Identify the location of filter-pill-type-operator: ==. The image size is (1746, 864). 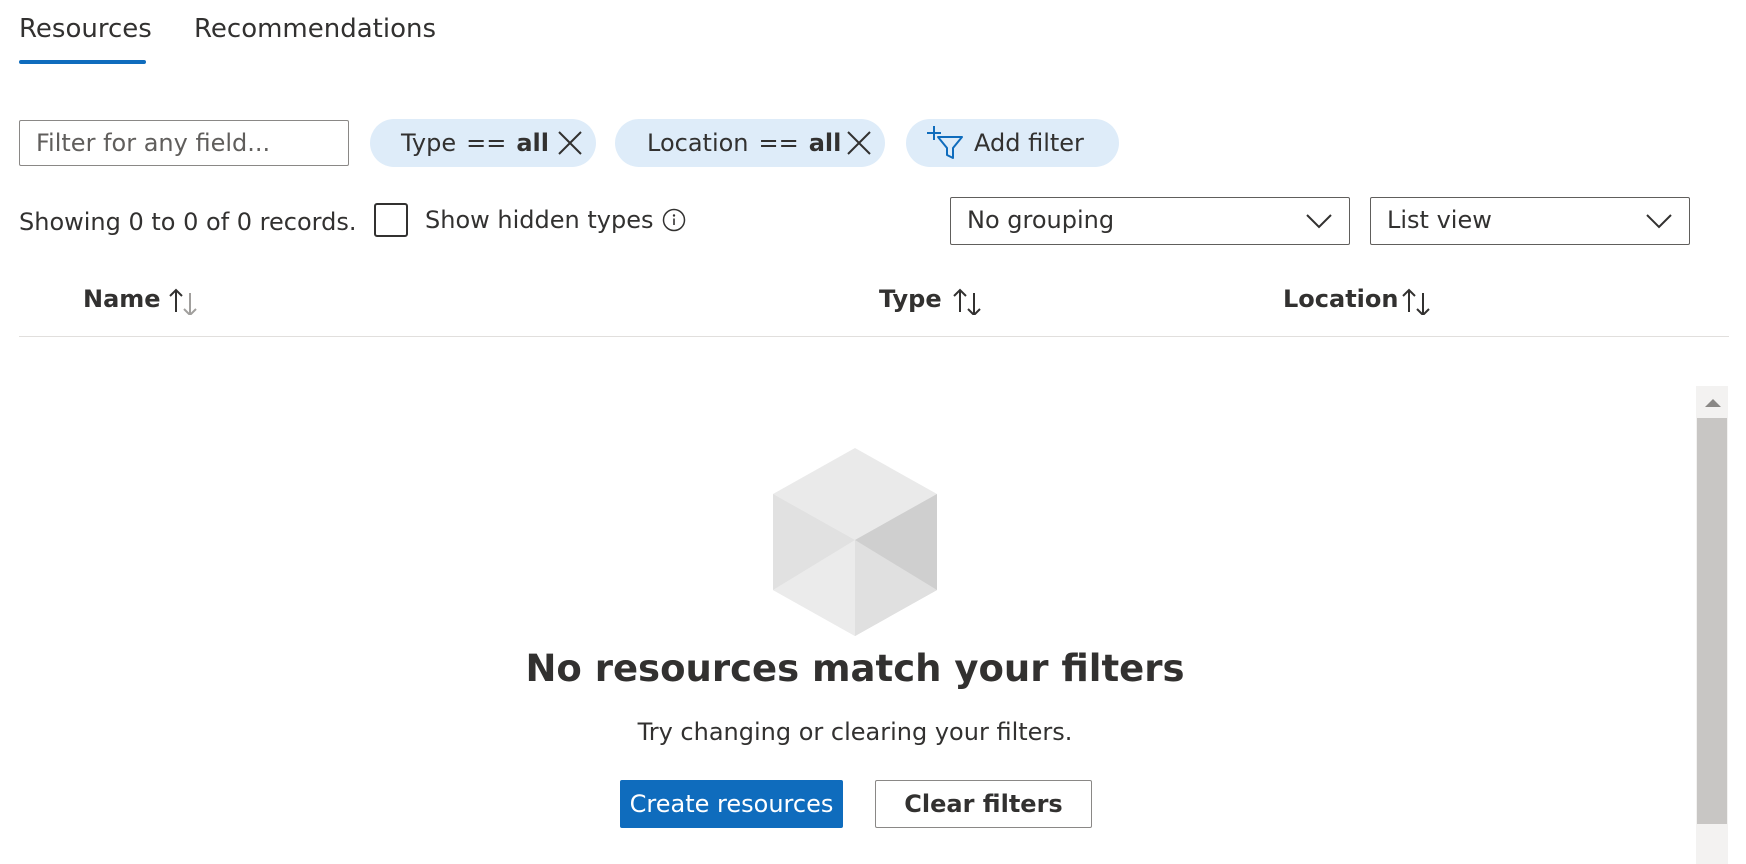
(486, 143).